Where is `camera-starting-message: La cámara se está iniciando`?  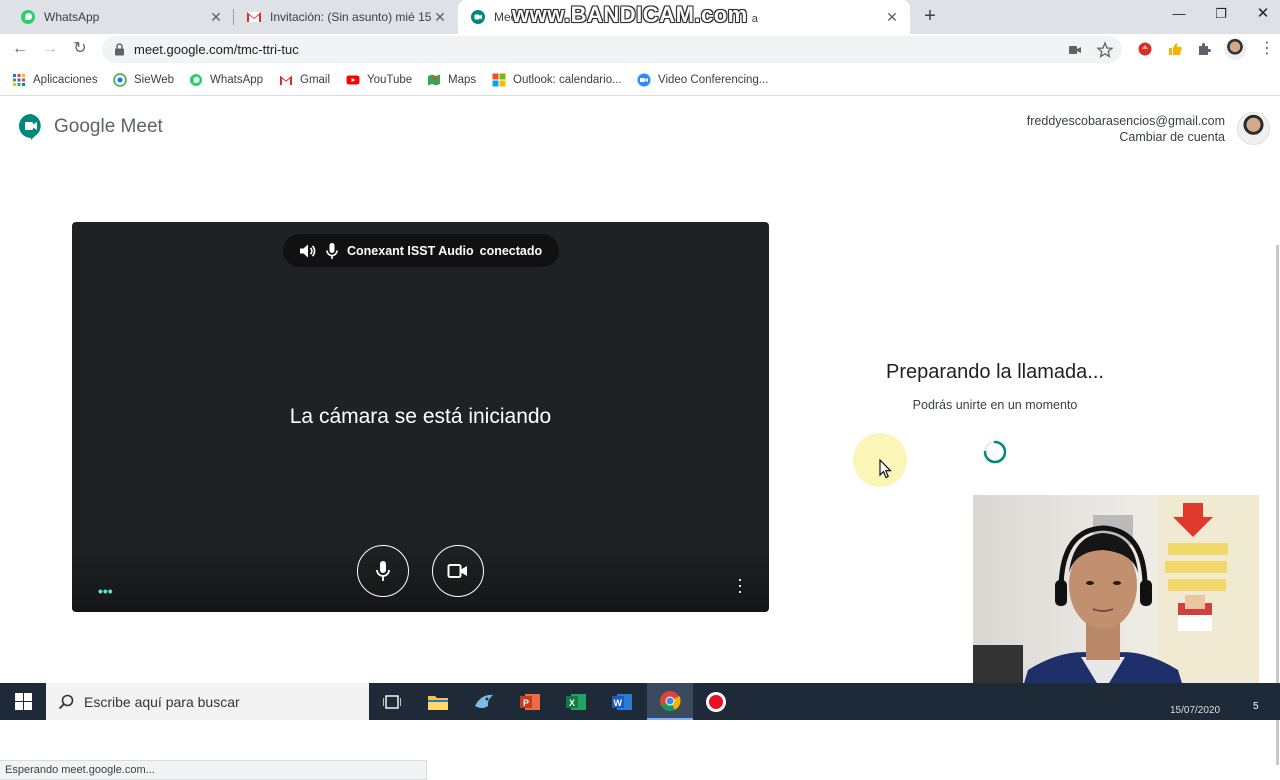
camera-starting-message: La cámara se está iniciando is located at coordinates (420, 416).